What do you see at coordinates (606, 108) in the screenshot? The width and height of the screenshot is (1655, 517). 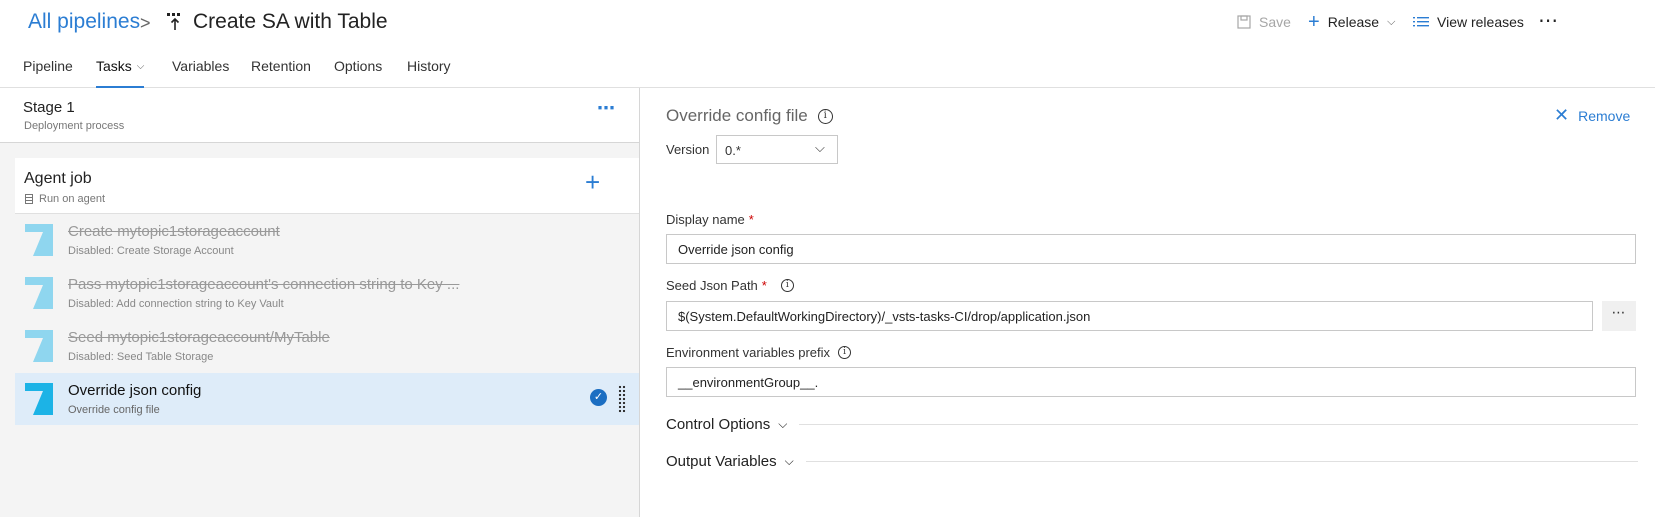 I see `stage-more-button: ⋯` at bounding box center [606, 108].